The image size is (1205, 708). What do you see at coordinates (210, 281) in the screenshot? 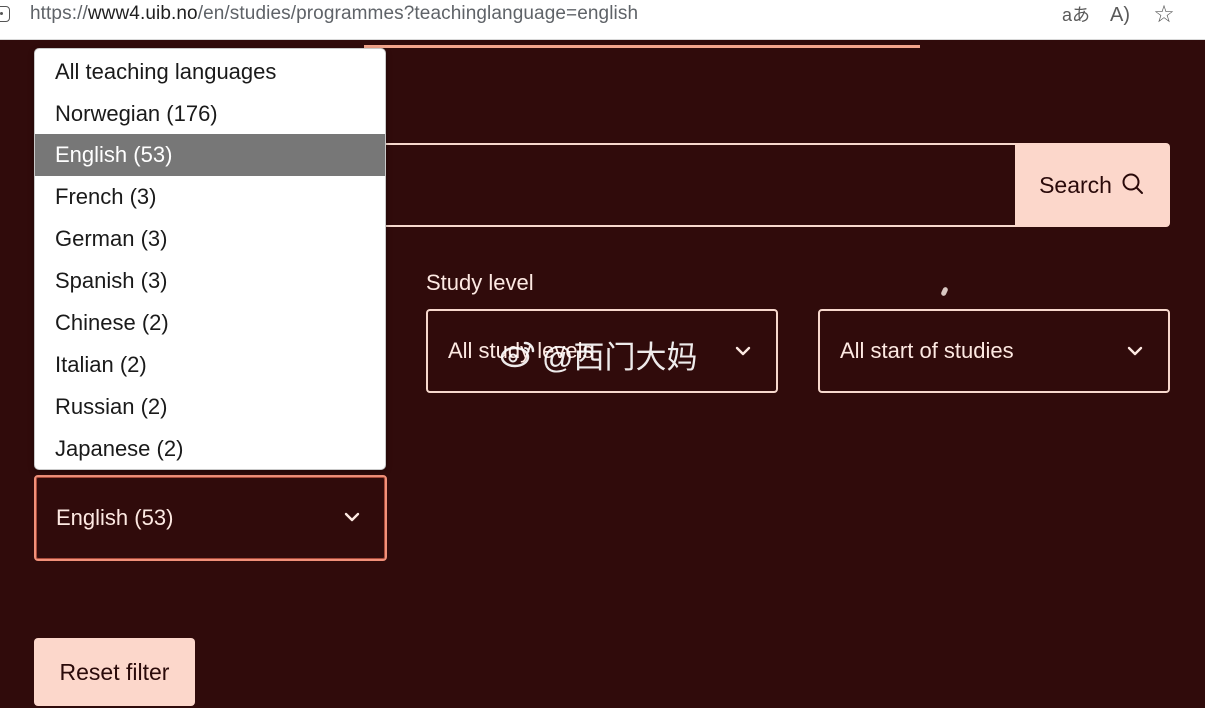
I see `dropdown-option: Spanish (3)` at bounding box center [210, 281].